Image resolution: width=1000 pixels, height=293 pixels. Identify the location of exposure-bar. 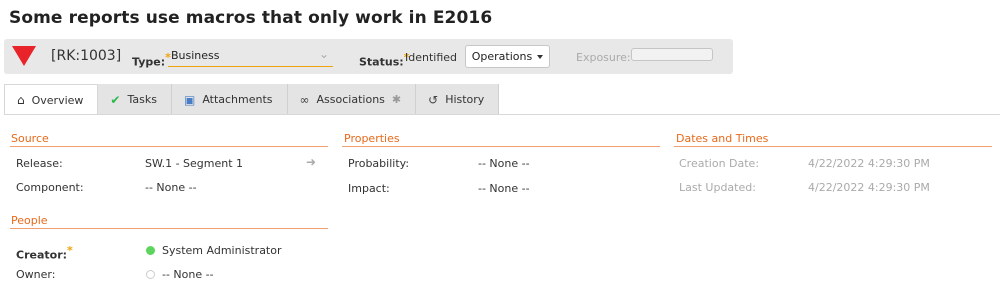
(672, 54).